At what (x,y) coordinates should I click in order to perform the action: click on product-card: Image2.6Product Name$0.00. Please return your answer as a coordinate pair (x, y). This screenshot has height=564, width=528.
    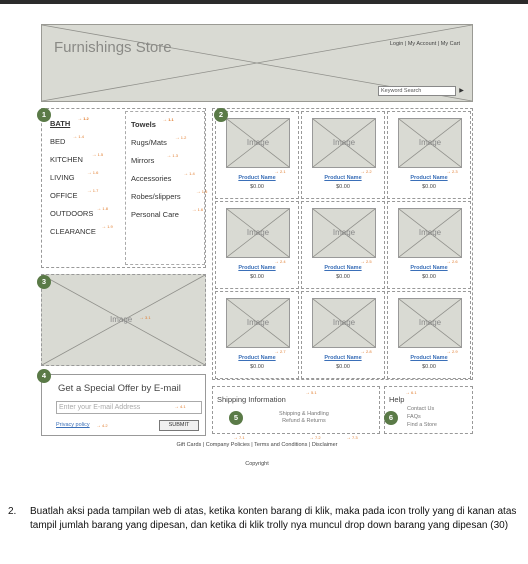
    Looking at the image, I should click on (429, 245).